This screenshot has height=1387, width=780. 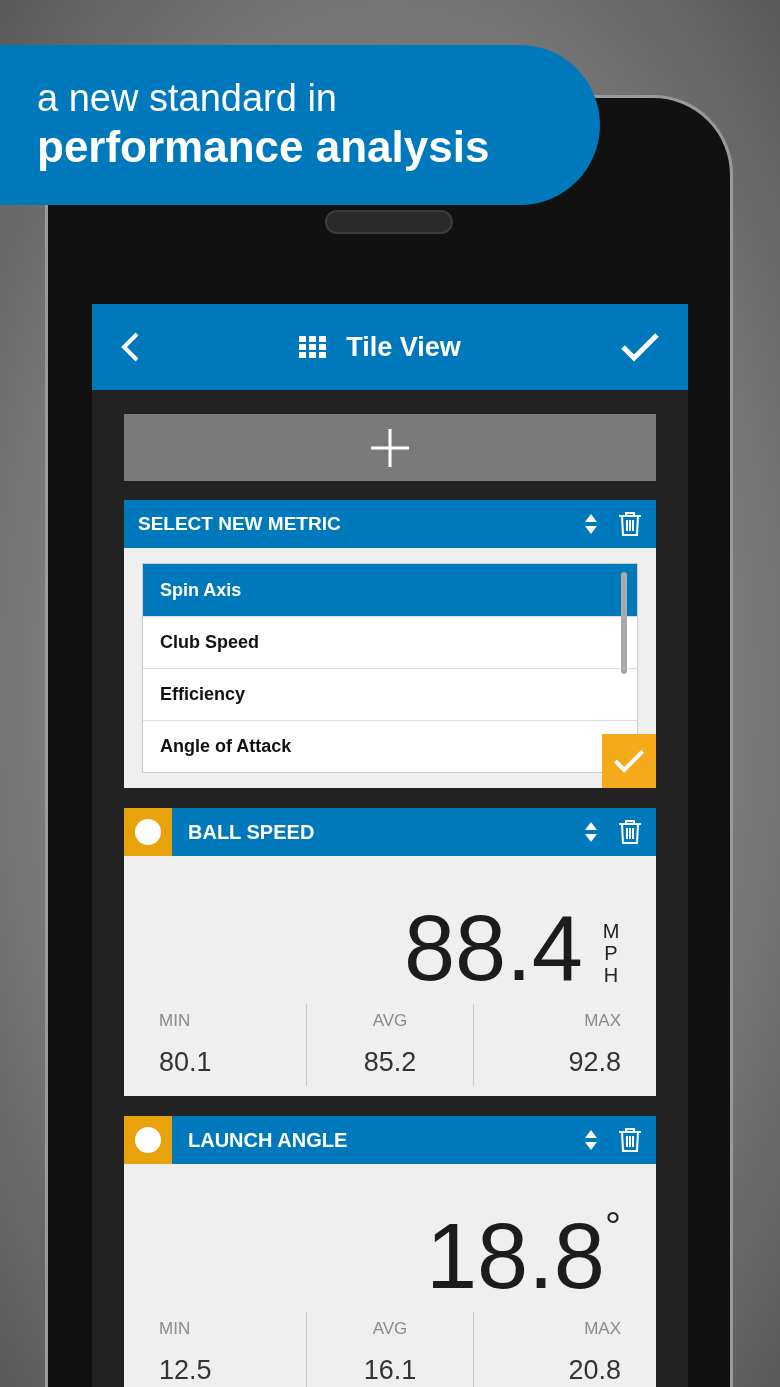 What do you see at coordinates (640, 347) in the screenshot?
I see `confirm-icon` at bounding box center [640, 347].